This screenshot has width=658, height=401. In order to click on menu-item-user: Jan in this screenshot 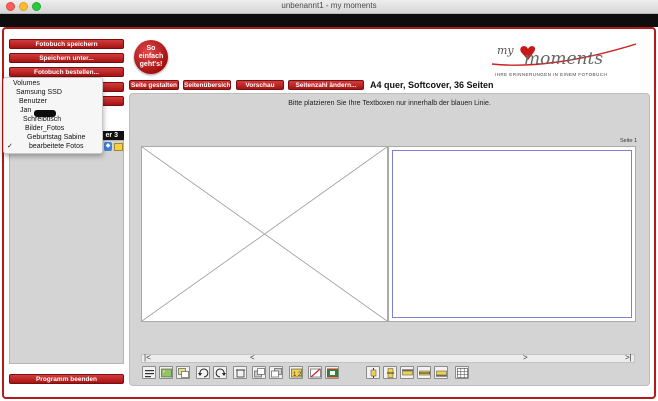, I will do `click(25, 110)`.